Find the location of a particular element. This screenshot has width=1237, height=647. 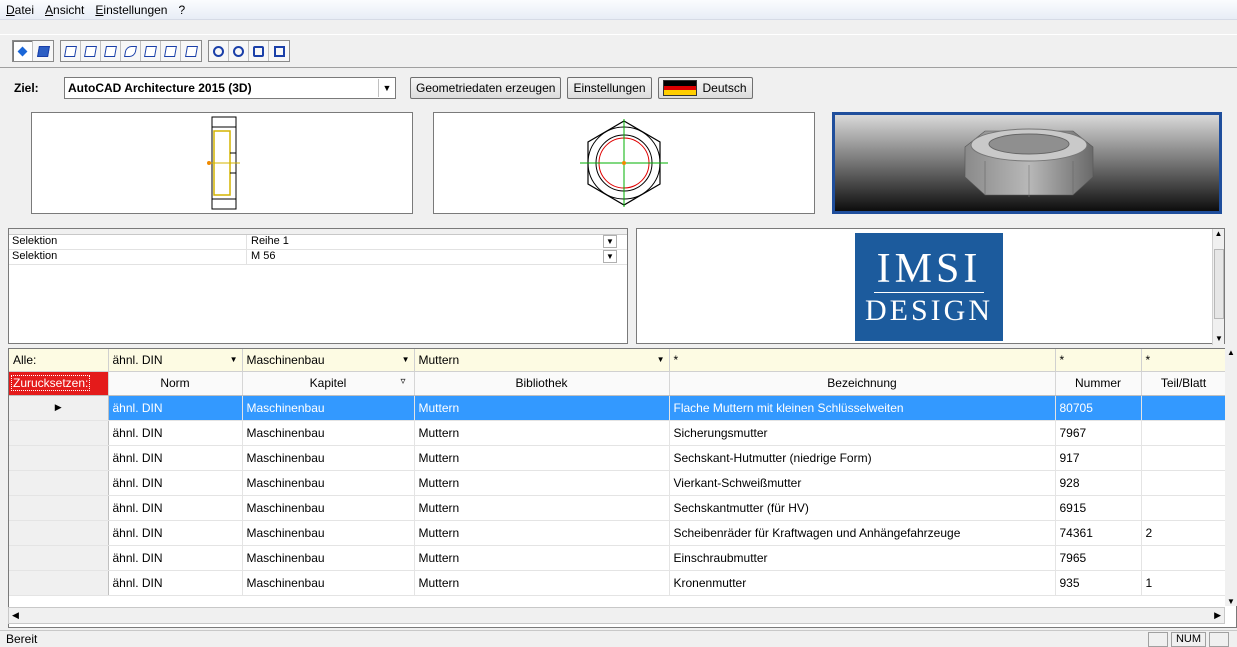

3d-render-view is located at coordinates (1027, 163).